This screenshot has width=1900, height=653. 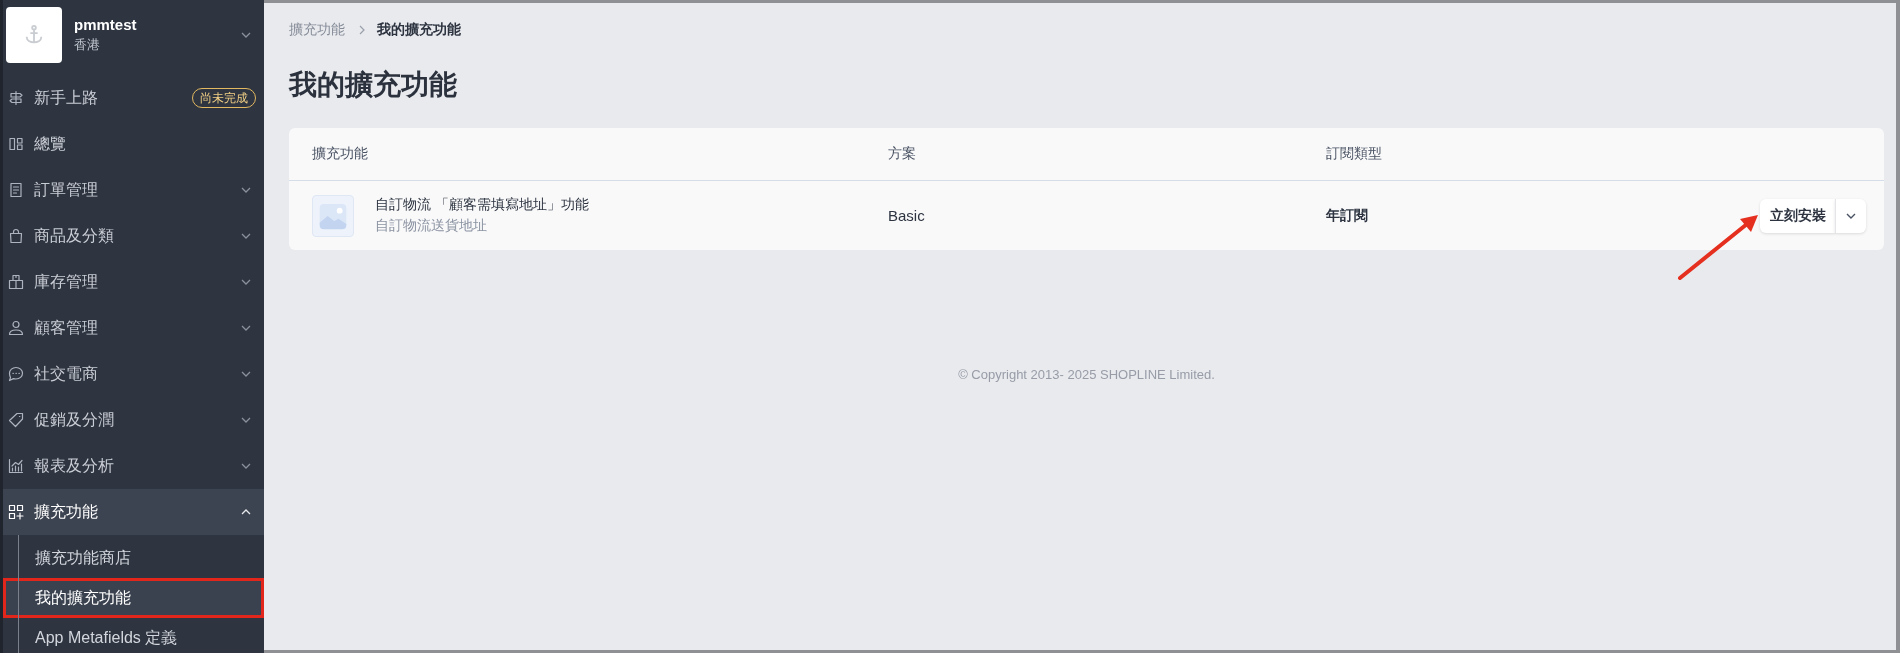 I want to click on sidebar-item: 擴充功能, so click(x=133, y=512).